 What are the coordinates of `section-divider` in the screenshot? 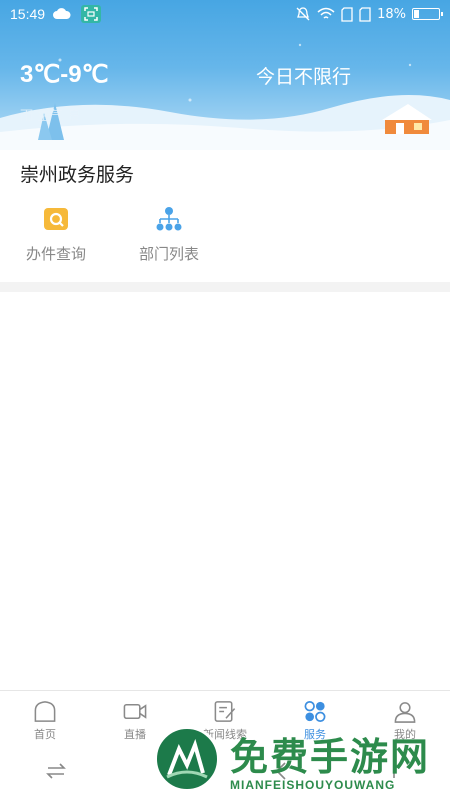 It's located at (225, 287).